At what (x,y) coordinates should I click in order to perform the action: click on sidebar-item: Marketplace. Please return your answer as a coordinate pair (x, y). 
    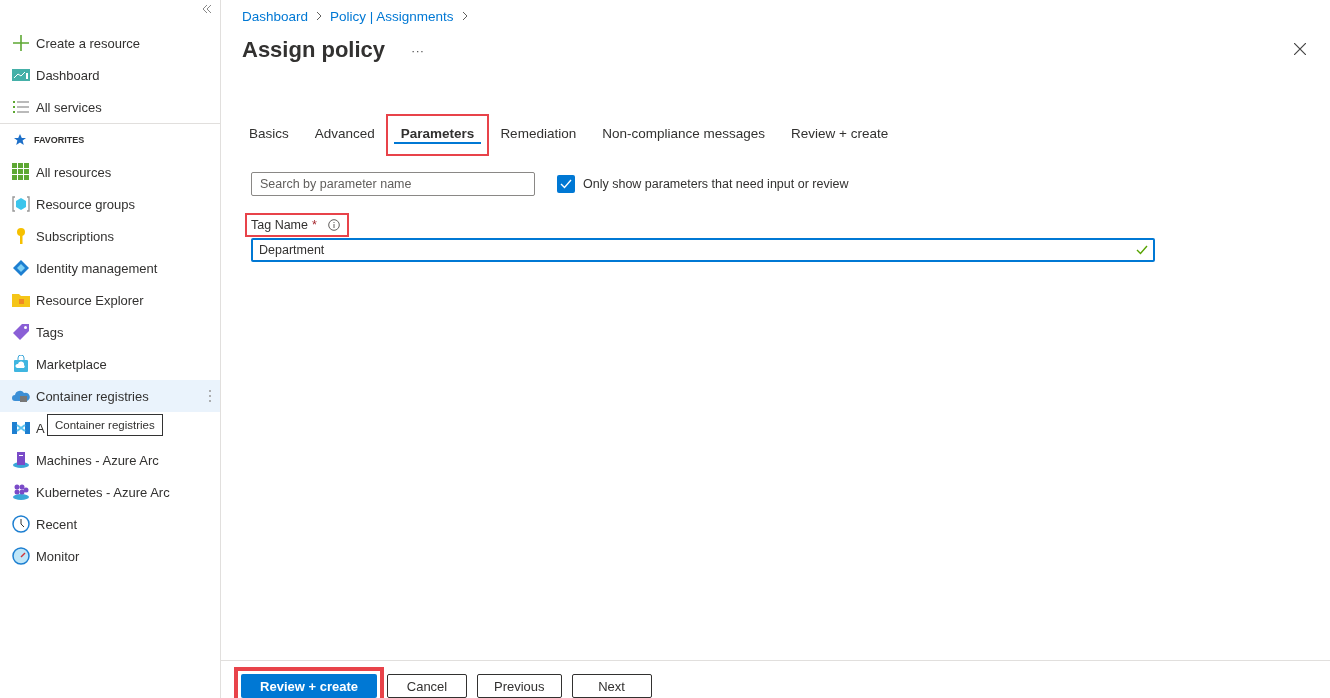
    Looking at the image, I should click on (54, 364).